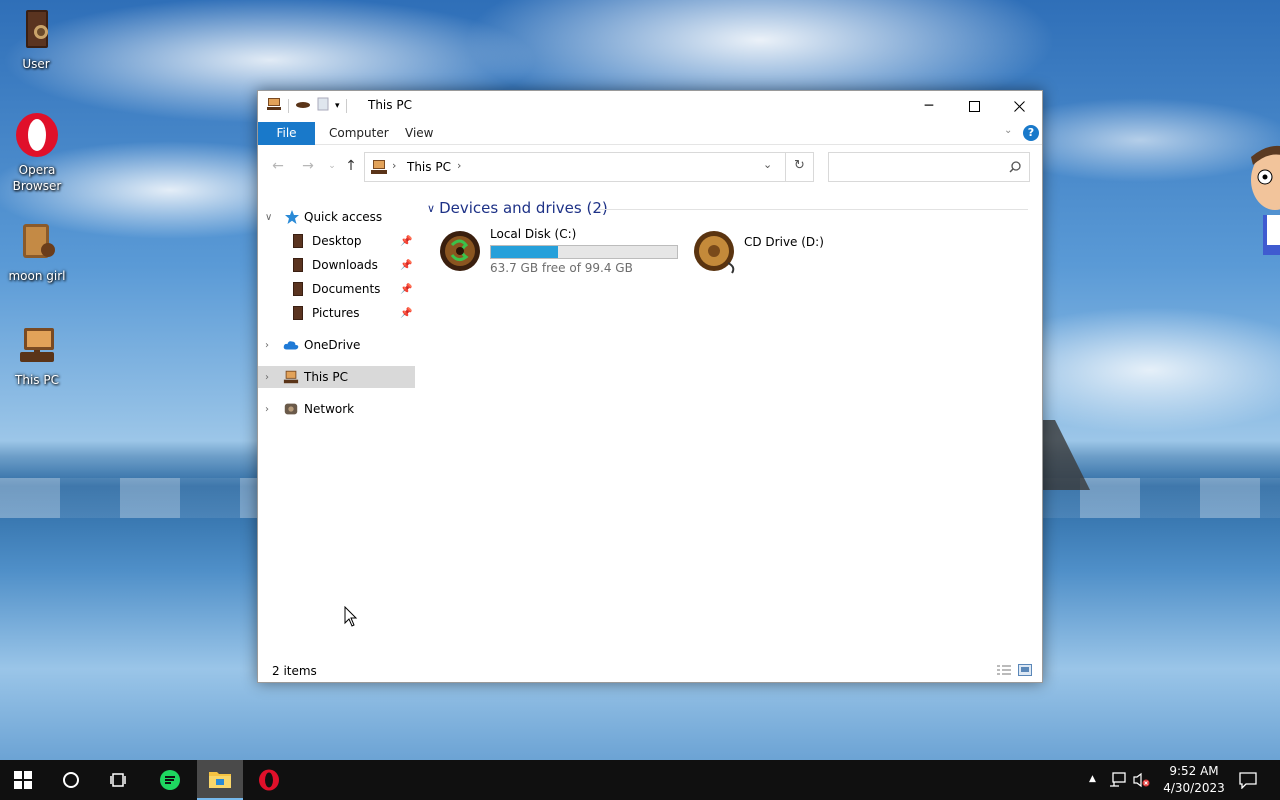  What do you see at coordinates (767, 164) in the screenshot?
I see `address-dropdown-icon: ⌄` at bounding box center [767, 164].